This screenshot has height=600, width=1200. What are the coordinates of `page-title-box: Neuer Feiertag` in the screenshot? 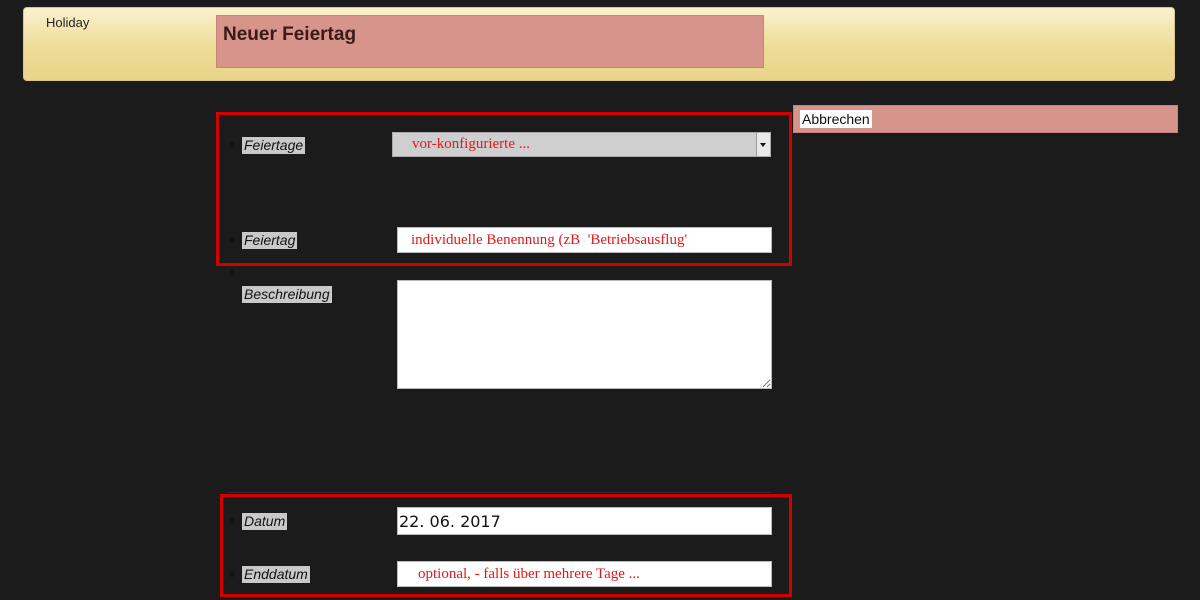 It's located at (490, 41).